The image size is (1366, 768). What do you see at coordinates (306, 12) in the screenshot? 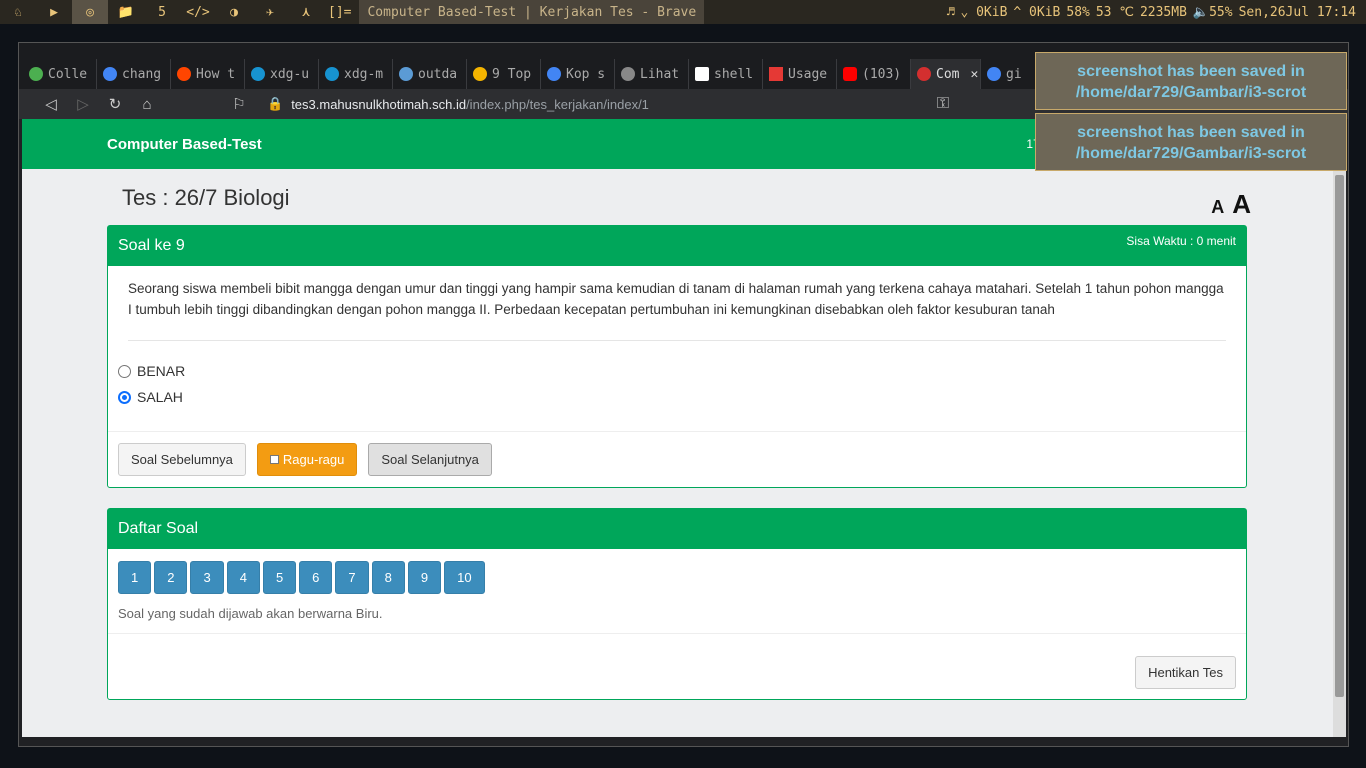
I see `workspace-9: ⋏` at bounding box center [306, 12].